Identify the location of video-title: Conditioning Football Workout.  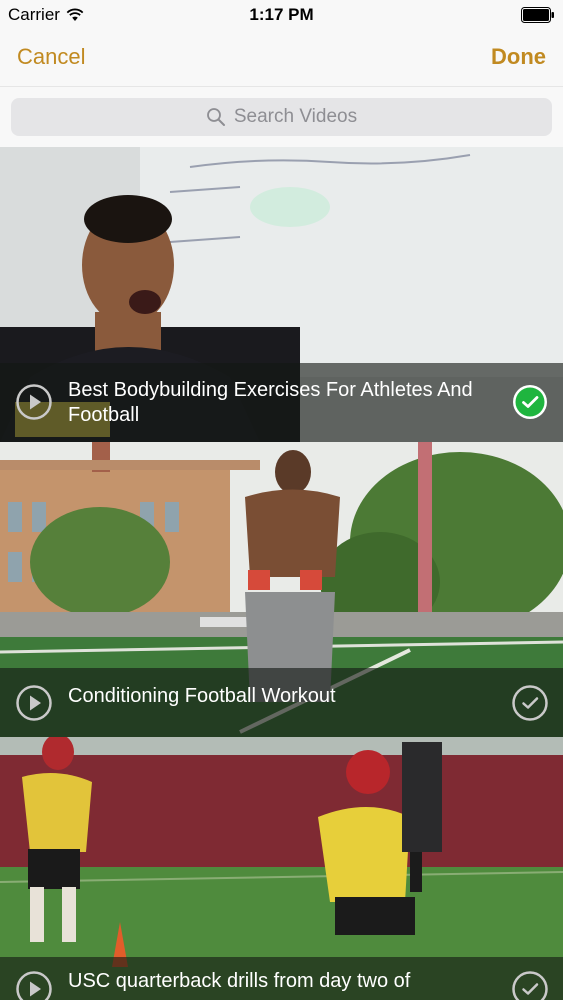
(202, 696).